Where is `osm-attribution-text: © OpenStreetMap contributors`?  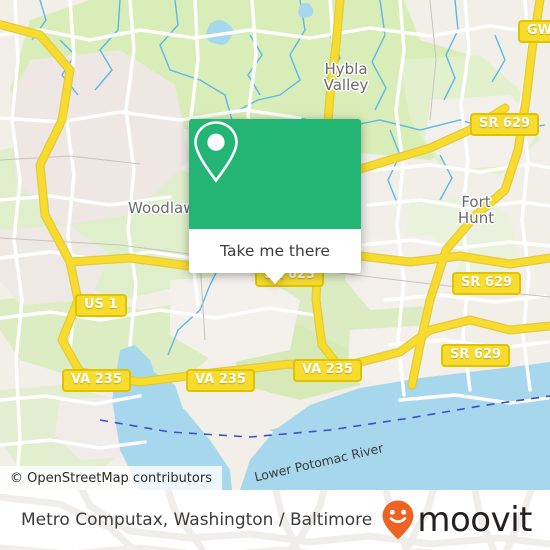 osm-attribution-text: © OpenStreetMap contributors is located at coordinates (111, 478).